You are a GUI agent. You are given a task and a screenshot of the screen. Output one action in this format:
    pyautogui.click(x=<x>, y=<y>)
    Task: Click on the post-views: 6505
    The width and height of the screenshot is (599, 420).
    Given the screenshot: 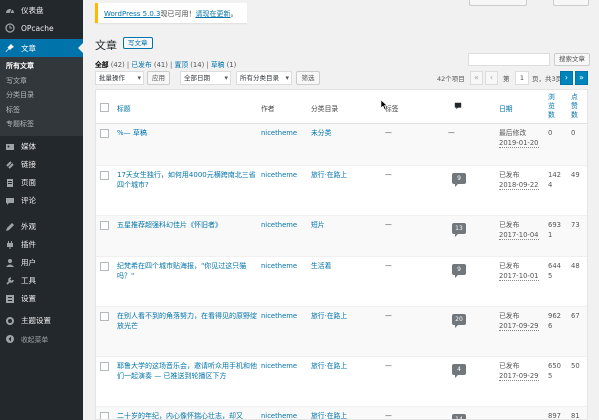 What is the action you would take?
    pyautogui.click(x=554, y=371)
    